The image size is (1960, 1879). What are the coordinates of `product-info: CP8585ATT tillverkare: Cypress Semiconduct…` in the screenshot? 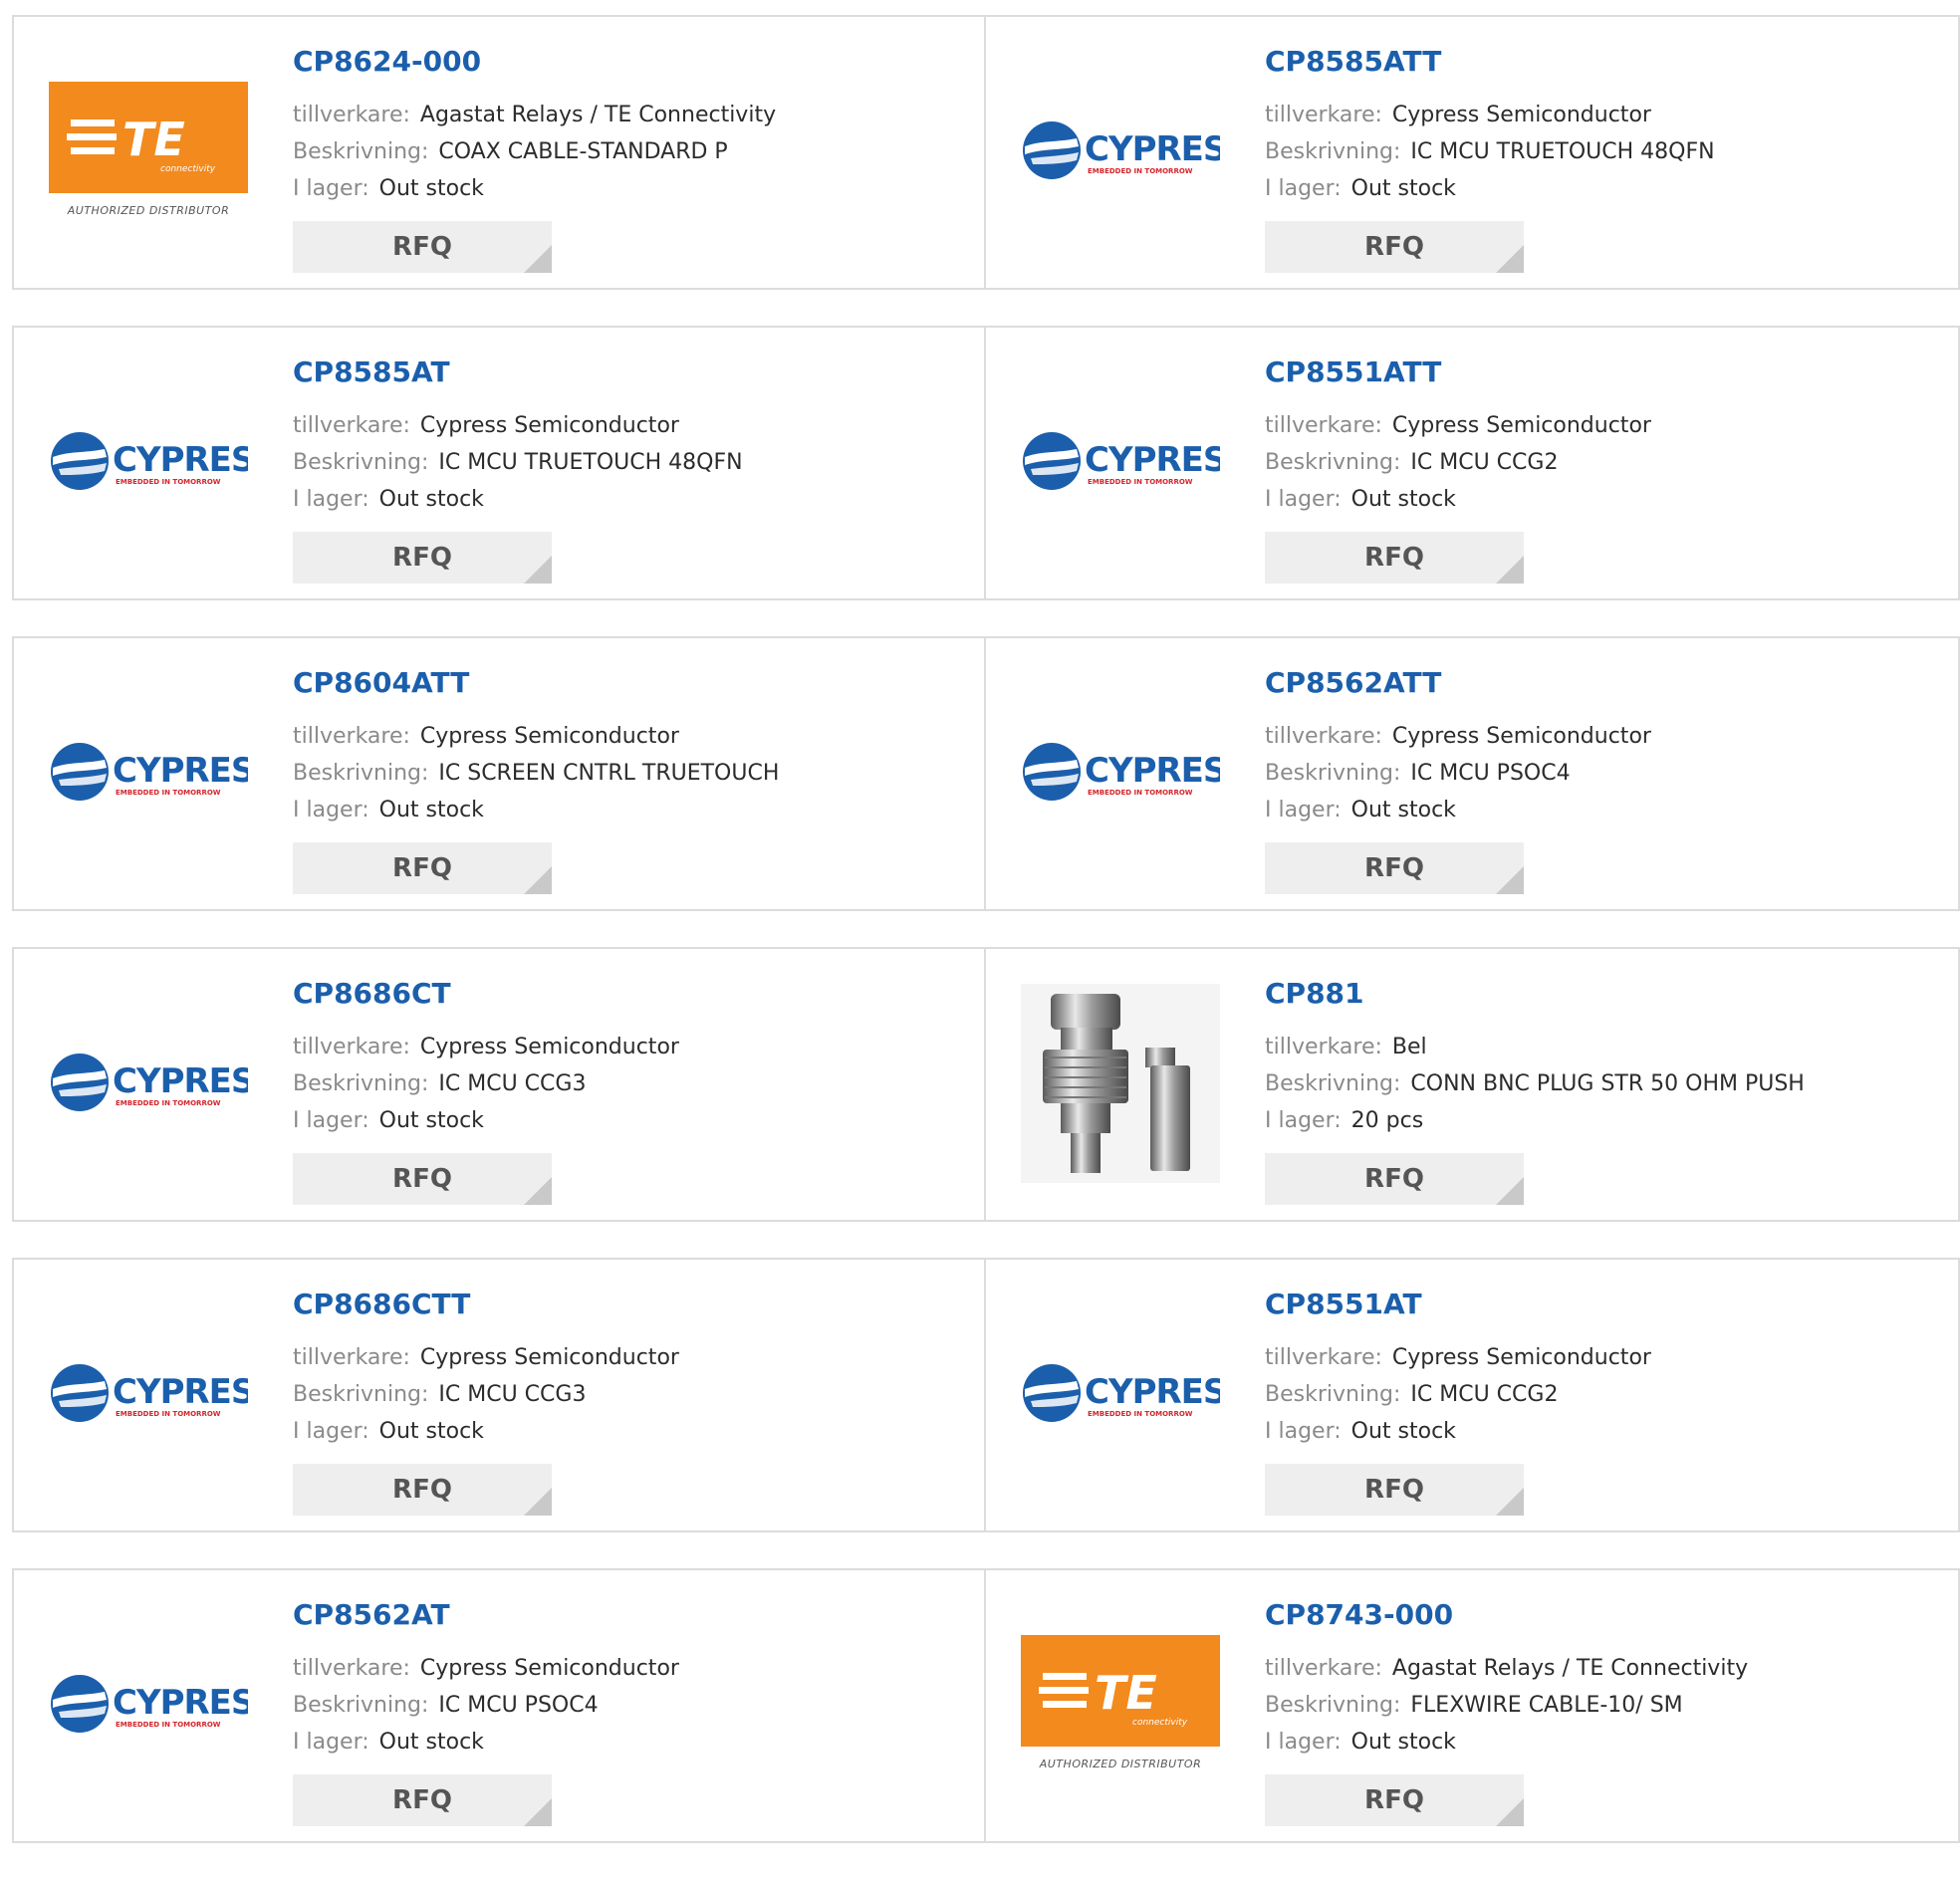 It's located at (1490, 159).